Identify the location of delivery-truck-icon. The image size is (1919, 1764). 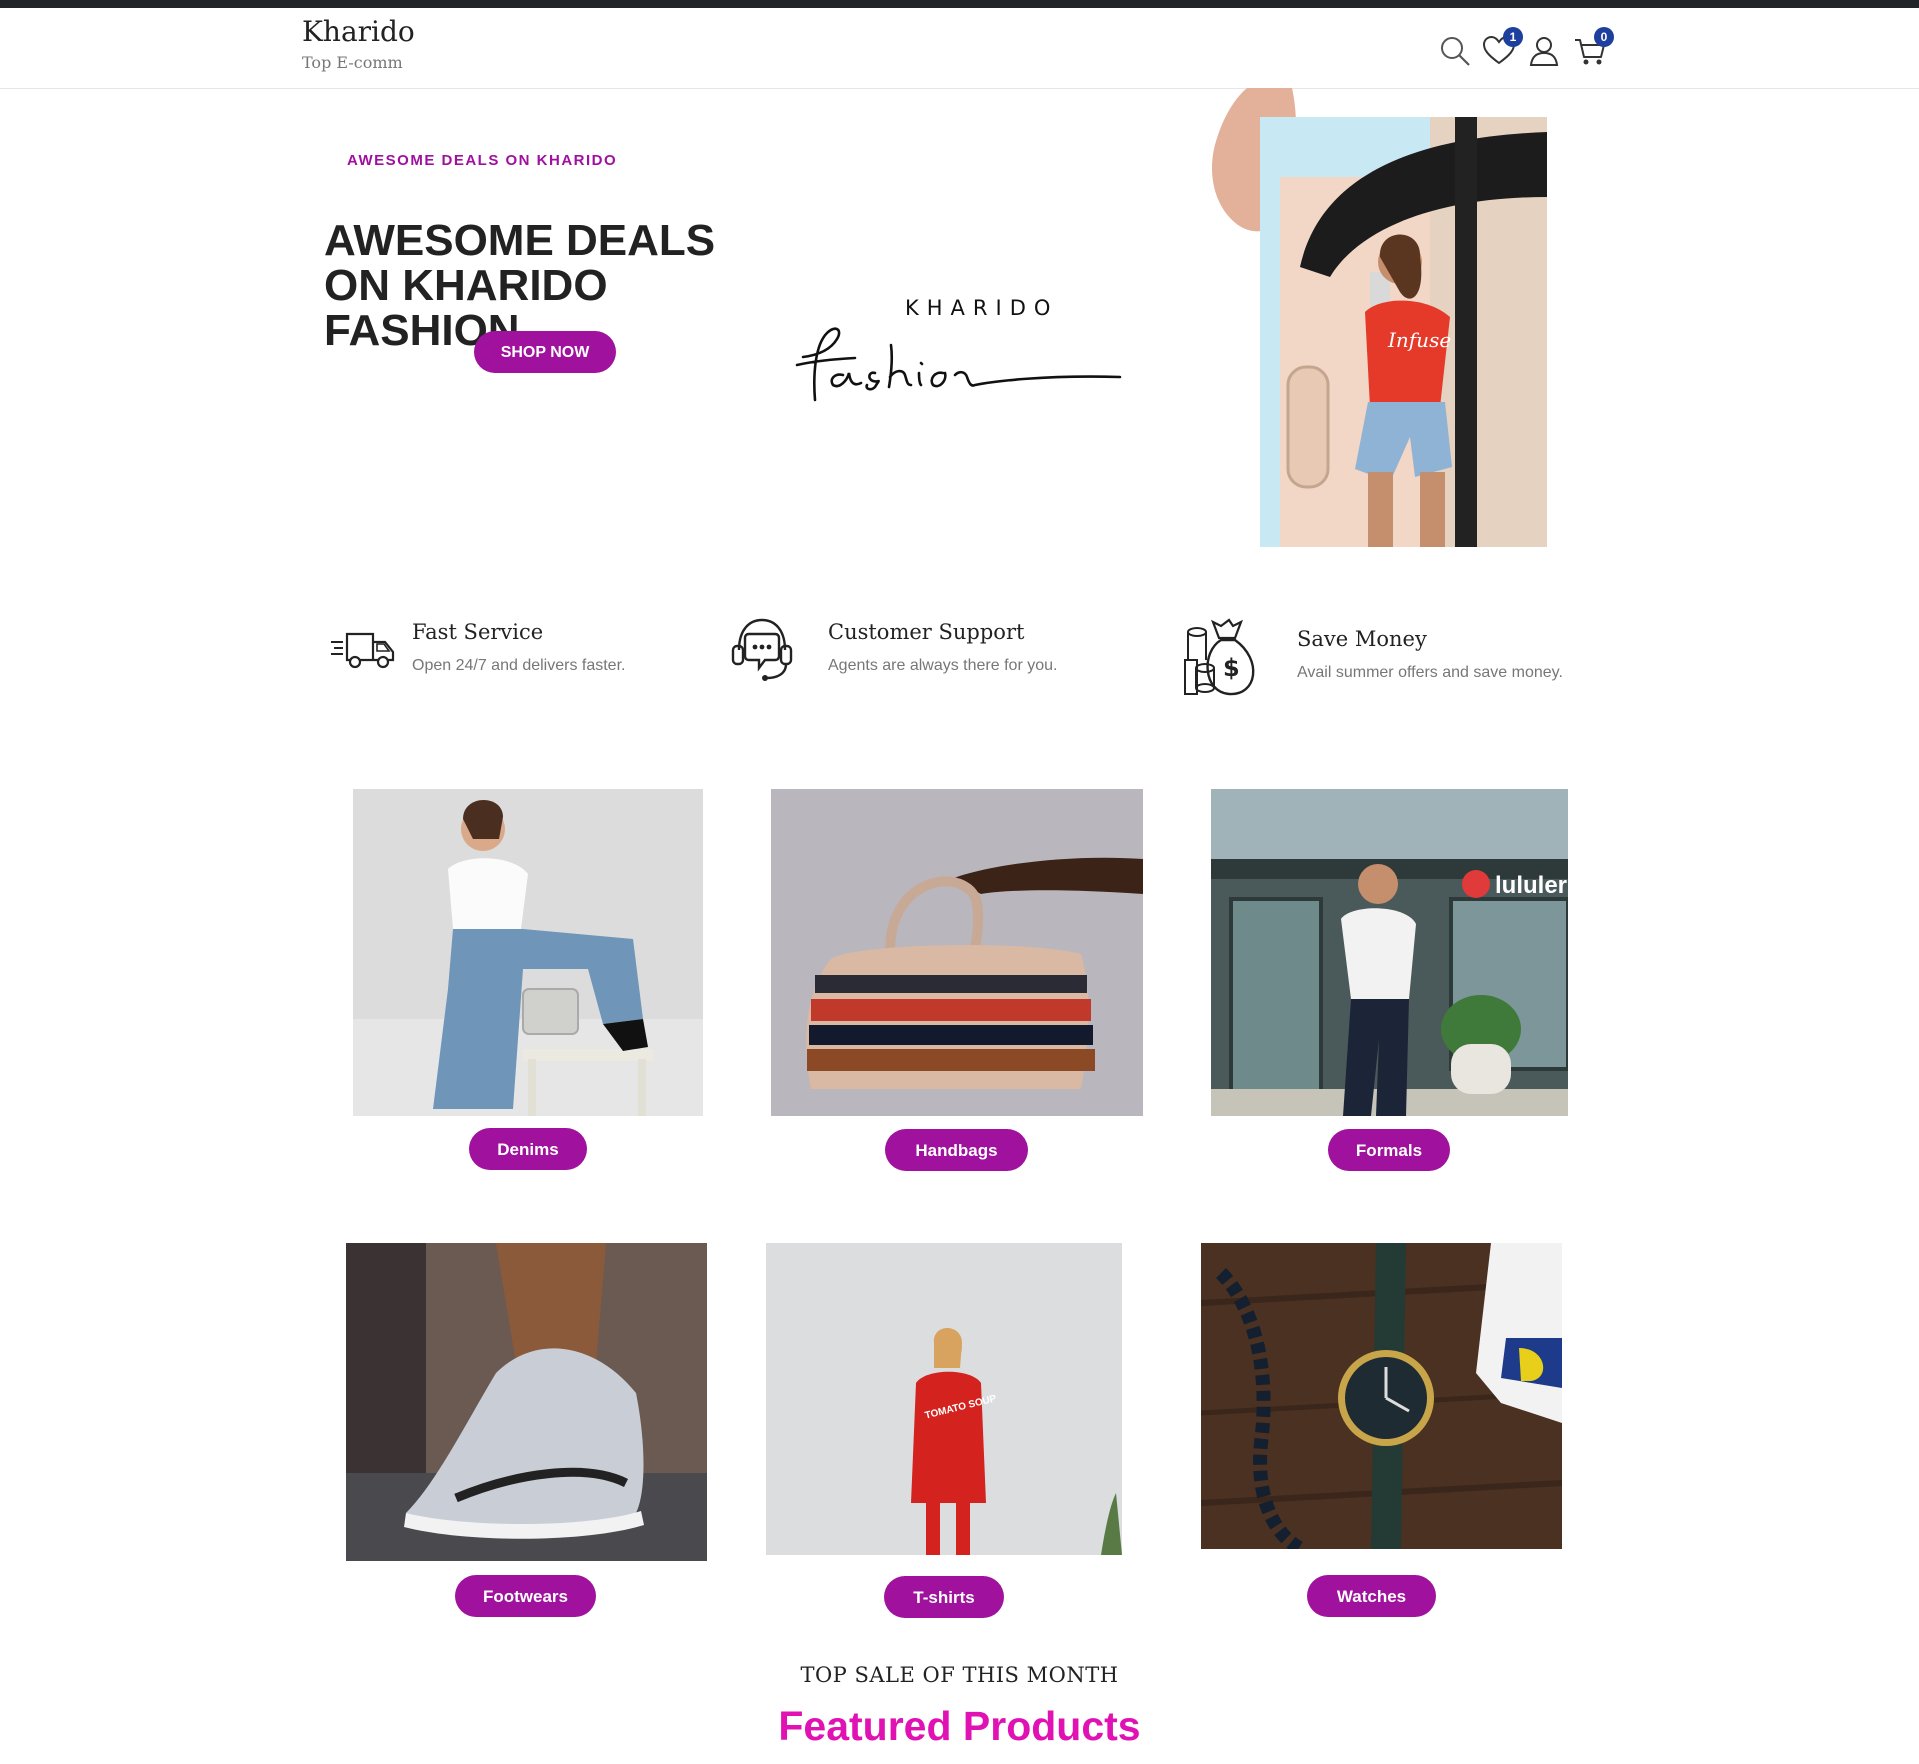
(362, 650).